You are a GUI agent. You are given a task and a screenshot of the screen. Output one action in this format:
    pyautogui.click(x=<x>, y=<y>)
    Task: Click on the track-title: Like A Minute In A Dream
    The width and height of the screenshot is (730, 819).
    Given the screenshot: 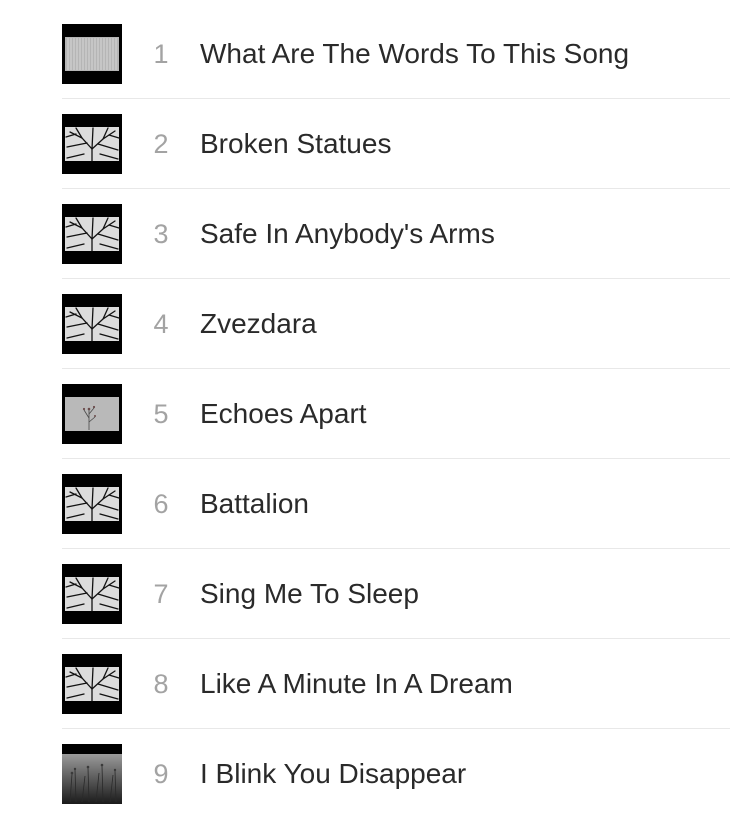 What is the action you would take?
    pyautogui.click(x=356, y=683)
    